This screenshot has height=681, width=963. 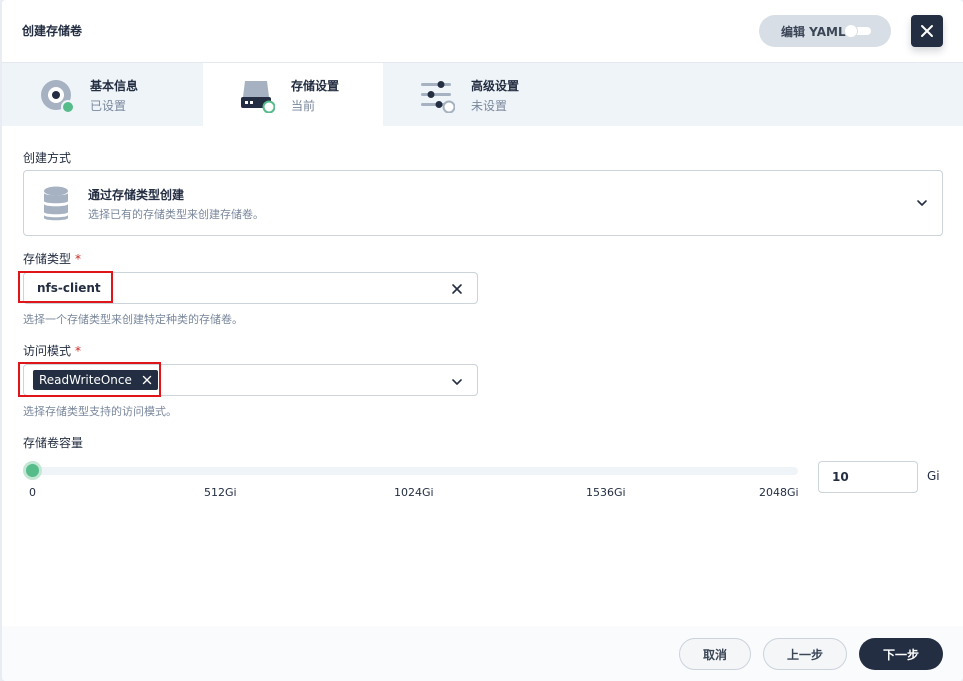 What do you see at coordinates (315, 86) in the screenshot?
I see `step-storage-settings-name: 存储设置` at bounding box center [315, 86].